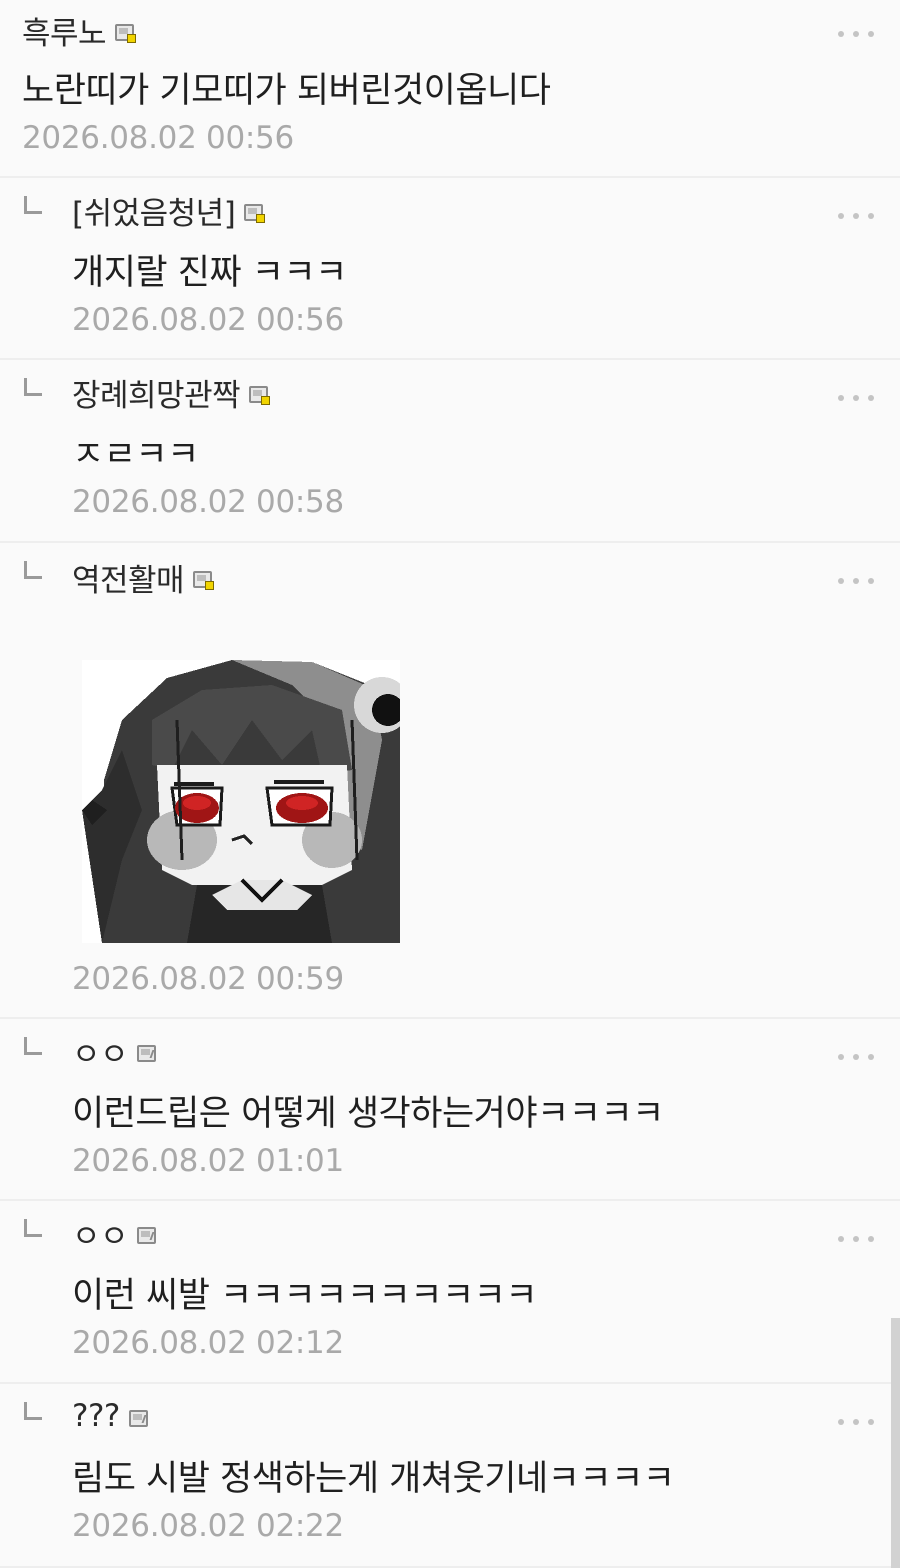 The height and width of the screenshot is (1568, 900). I want to click on comment-timestamp: 2026.08.02 02:22, so click(208, 1526).